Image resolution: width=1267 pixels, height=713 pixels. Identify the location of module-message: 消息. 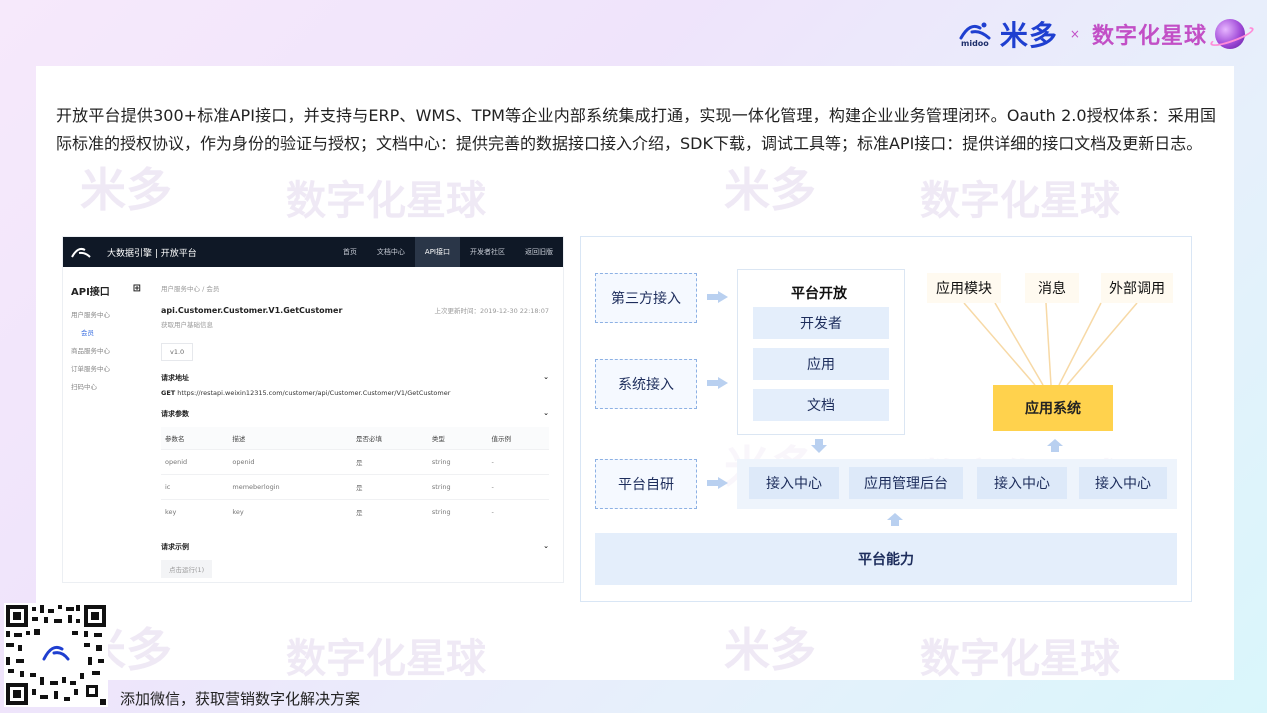
(1052, 288).